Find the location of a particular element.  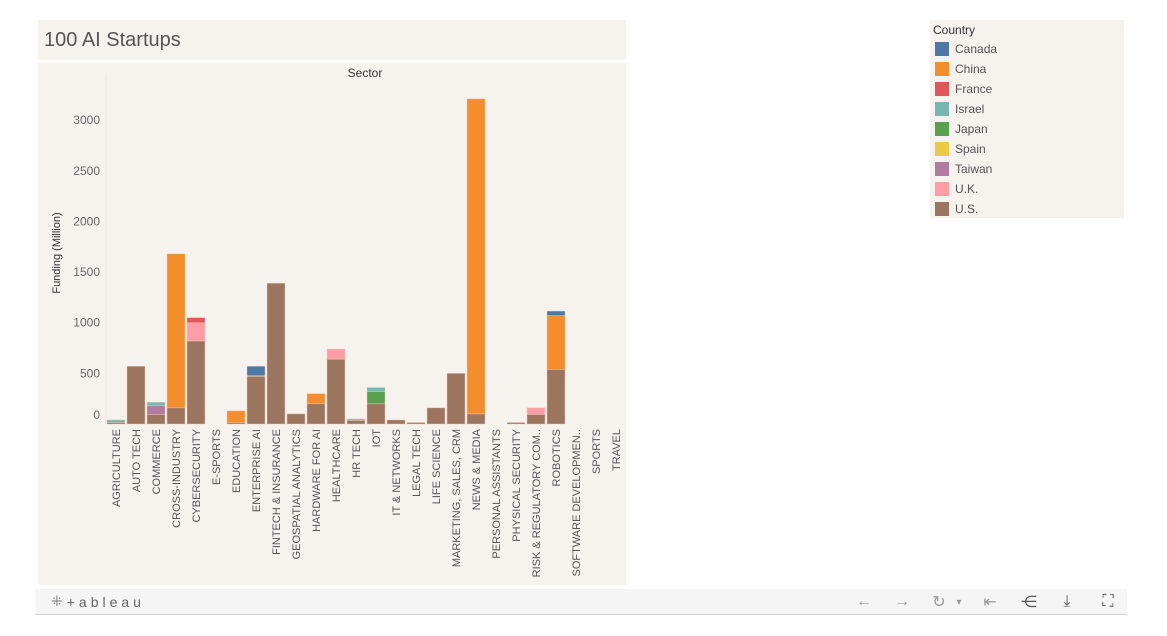

x-tick-label: SPORTS is located at coordinates (597, 451).